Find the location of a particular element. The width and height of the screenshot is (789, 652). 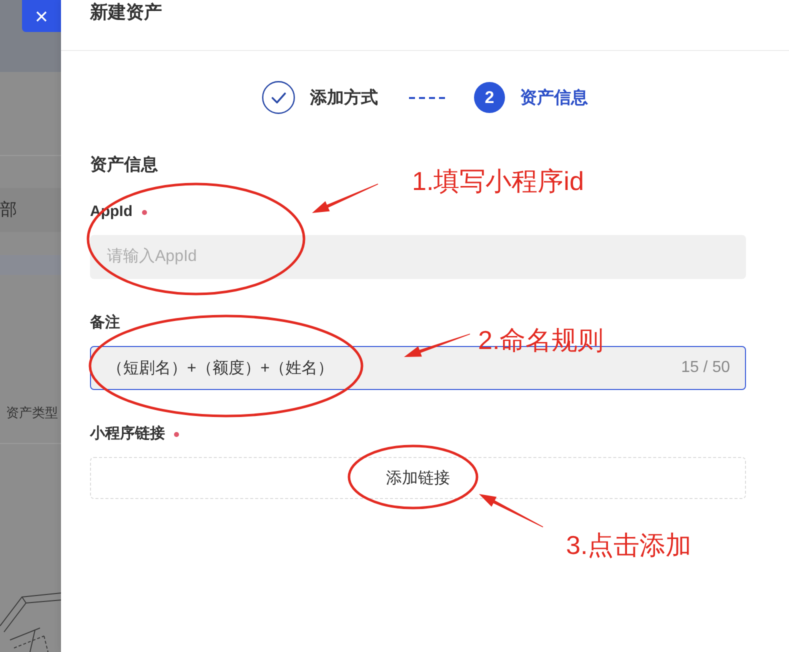

field-label: 小程序链接 is located at coordinates (127, 434).